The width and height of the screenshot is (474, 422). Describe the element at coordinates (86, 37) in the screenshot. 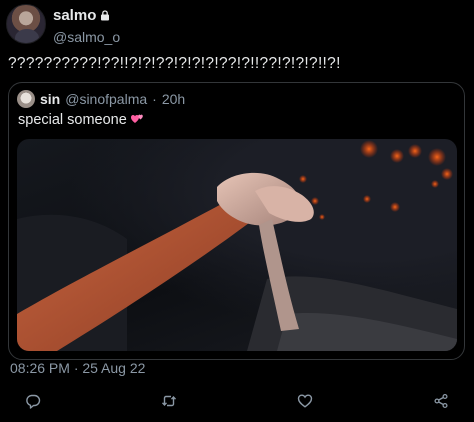

I see `author-handle: @salmo_o` at that location.